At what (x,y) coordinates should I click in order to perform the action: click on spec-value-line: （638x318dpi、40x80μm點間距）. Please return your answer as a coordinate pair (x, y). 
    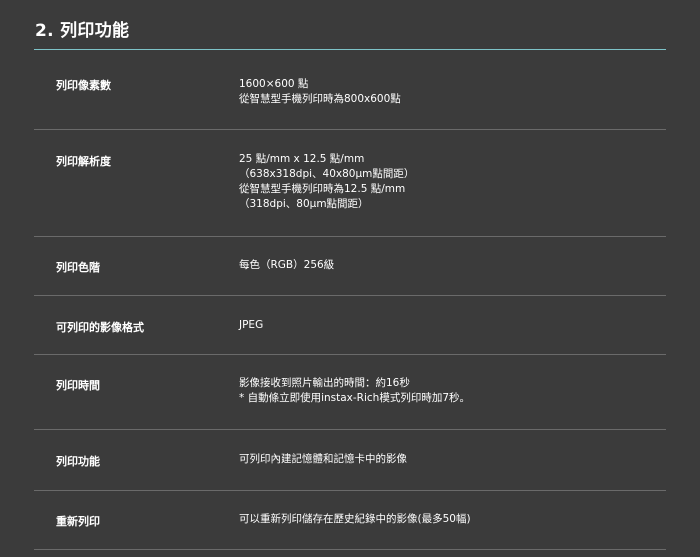
    Looking at the image, I should click on (327, 174).